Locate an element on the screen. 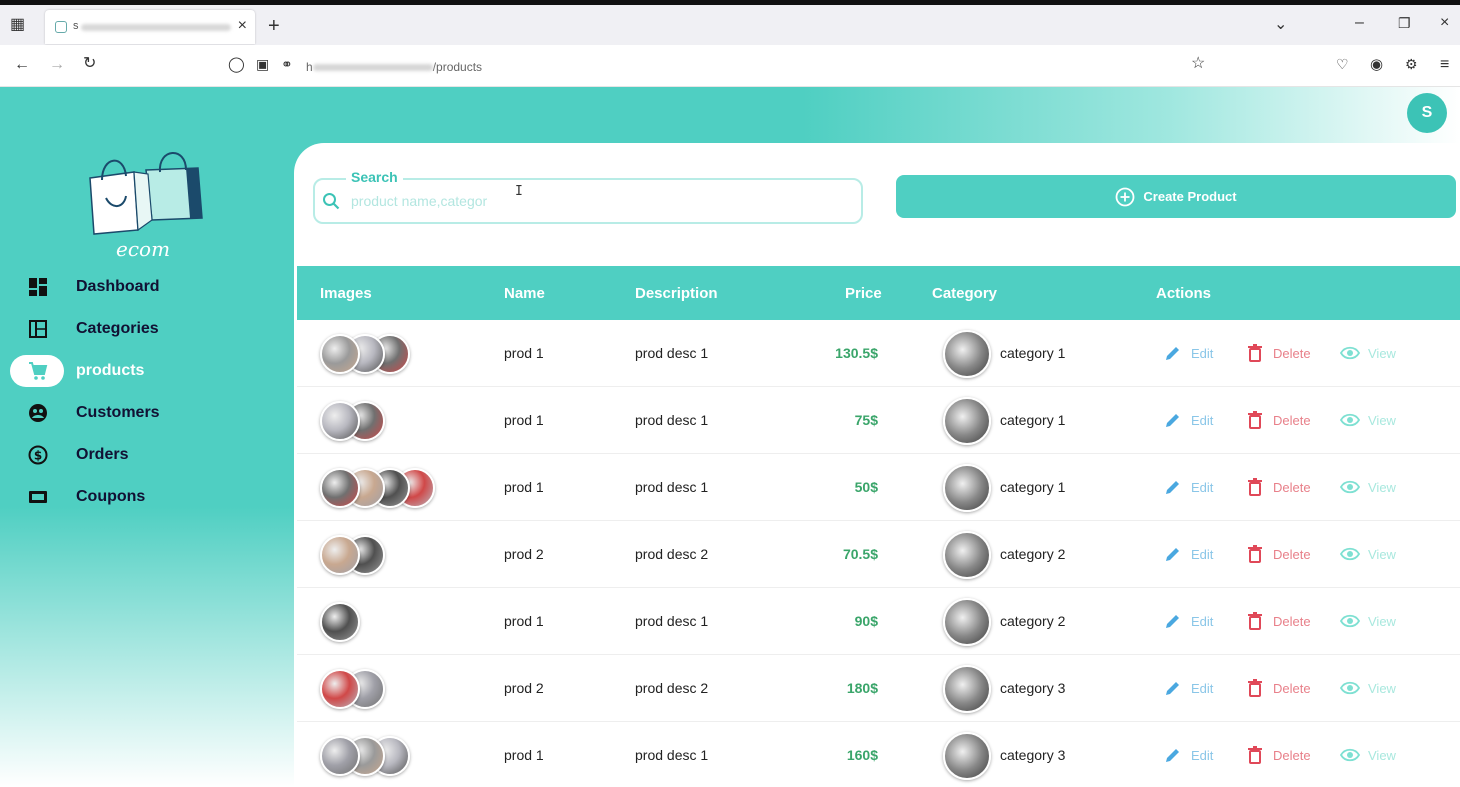 Image resolution: width=1460 pixels, height=787 pixels. header-description: Description is located at coordinates (676, 293).